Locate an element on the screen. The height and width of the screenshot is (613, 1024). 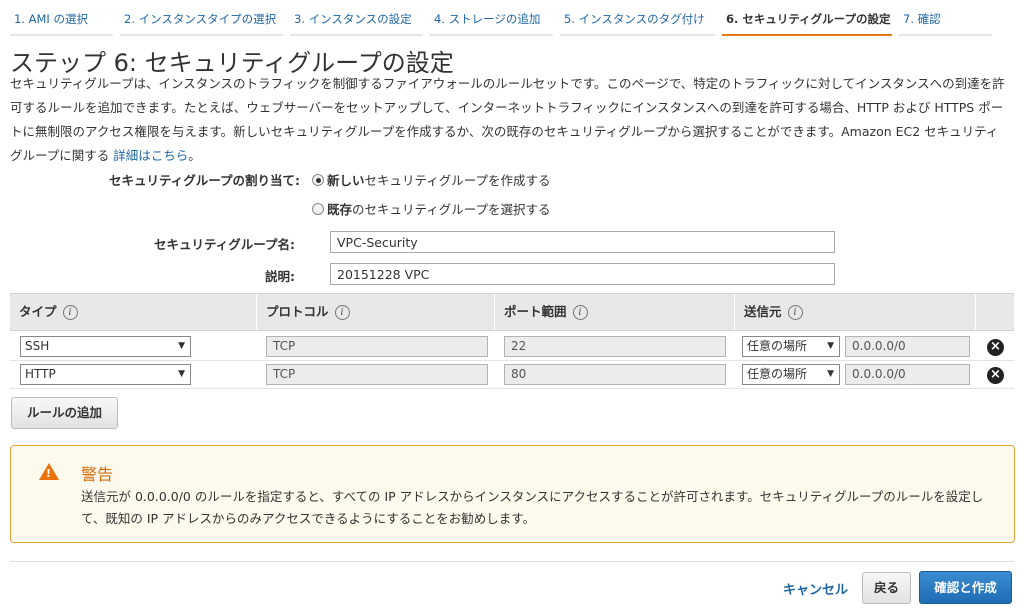
group-desc-label: 説明: is located at coordinates (280, 276).